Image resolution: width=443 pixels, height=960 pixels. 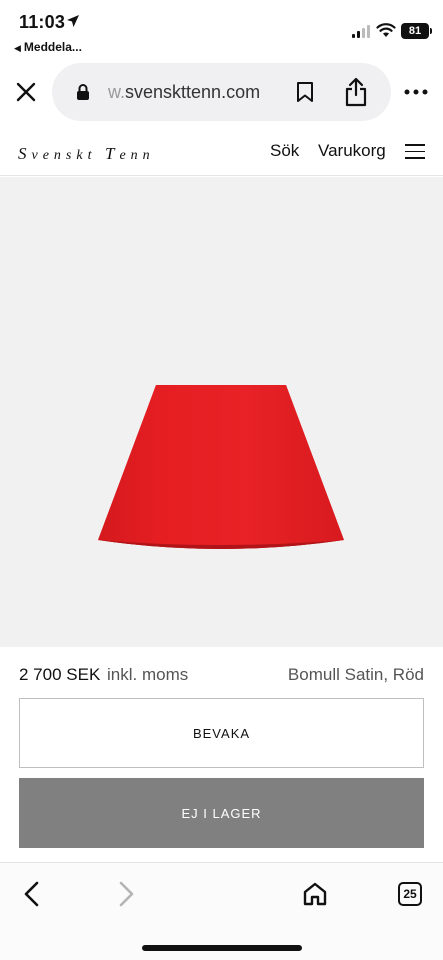 I want to click on battery-icon: 81, so click(x=415, y=31).